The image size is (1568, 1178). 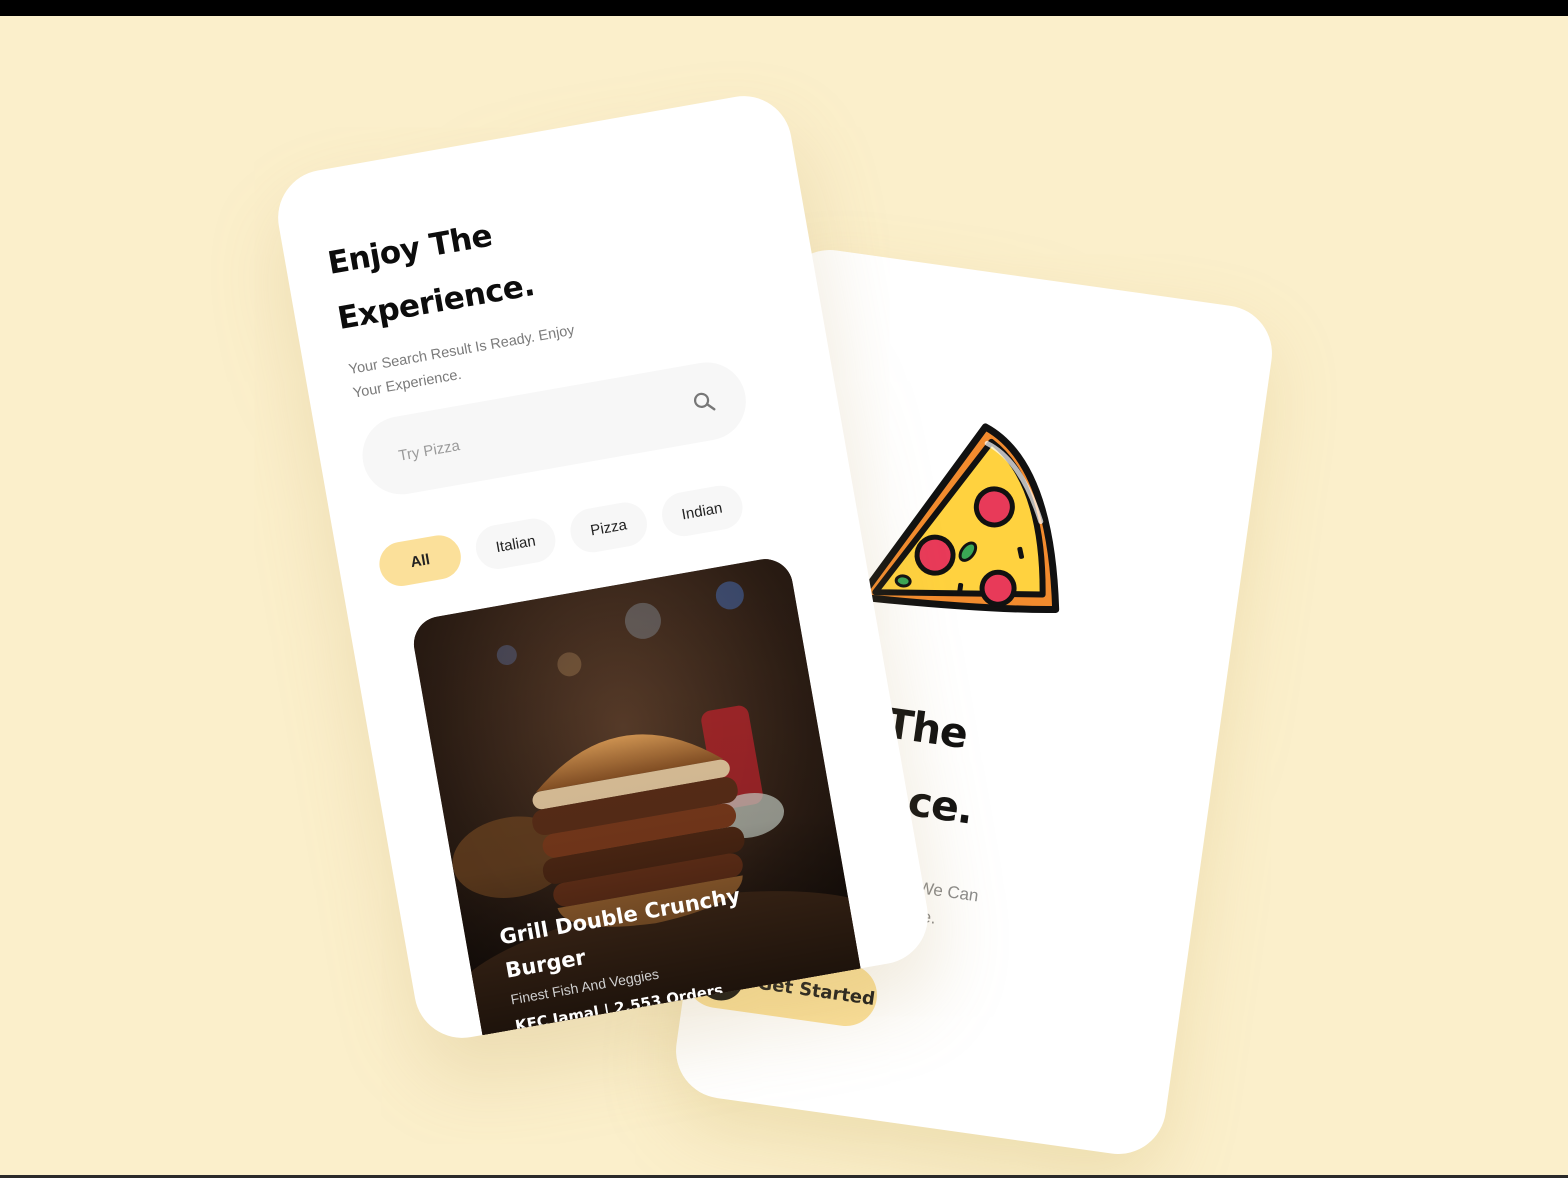 I want to click on pizza-slice-icon, so click(x=958, y=518).